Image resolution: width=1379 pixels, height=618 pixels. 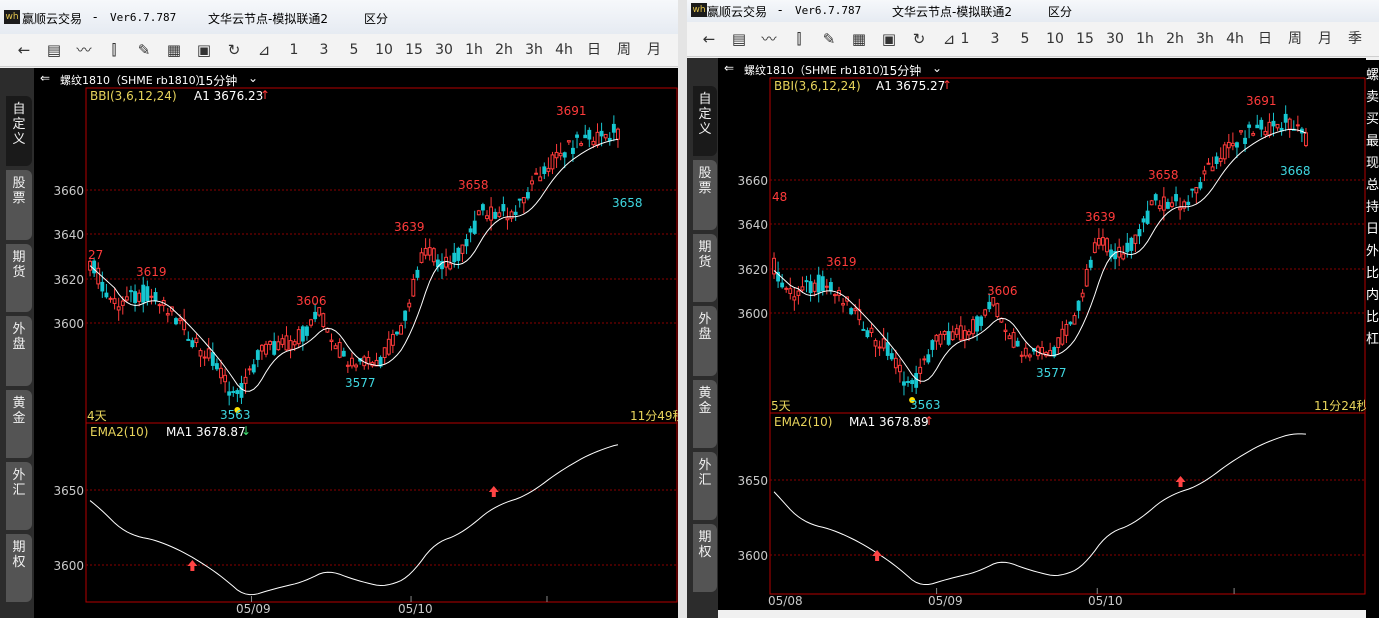 What do you see at coordinates (1355, 39) in the screenshot?
I see `period-button: 季` at bounding box center [1355, 39].